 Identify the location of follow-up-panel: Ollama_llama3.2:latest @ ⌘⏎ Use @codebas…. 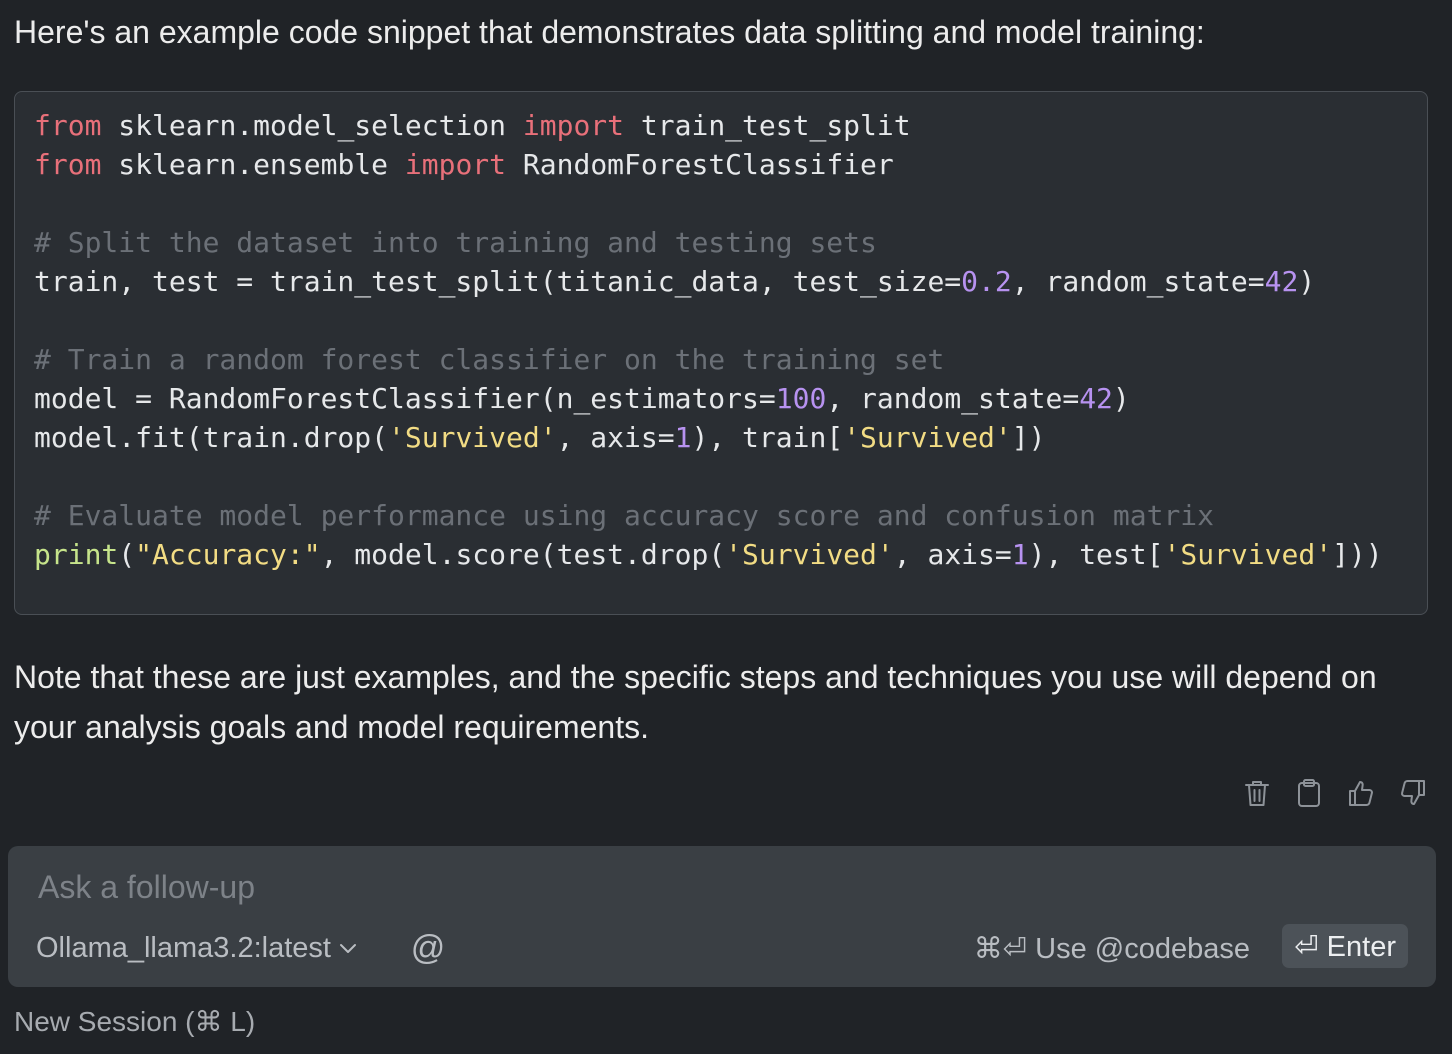
(722, 916).